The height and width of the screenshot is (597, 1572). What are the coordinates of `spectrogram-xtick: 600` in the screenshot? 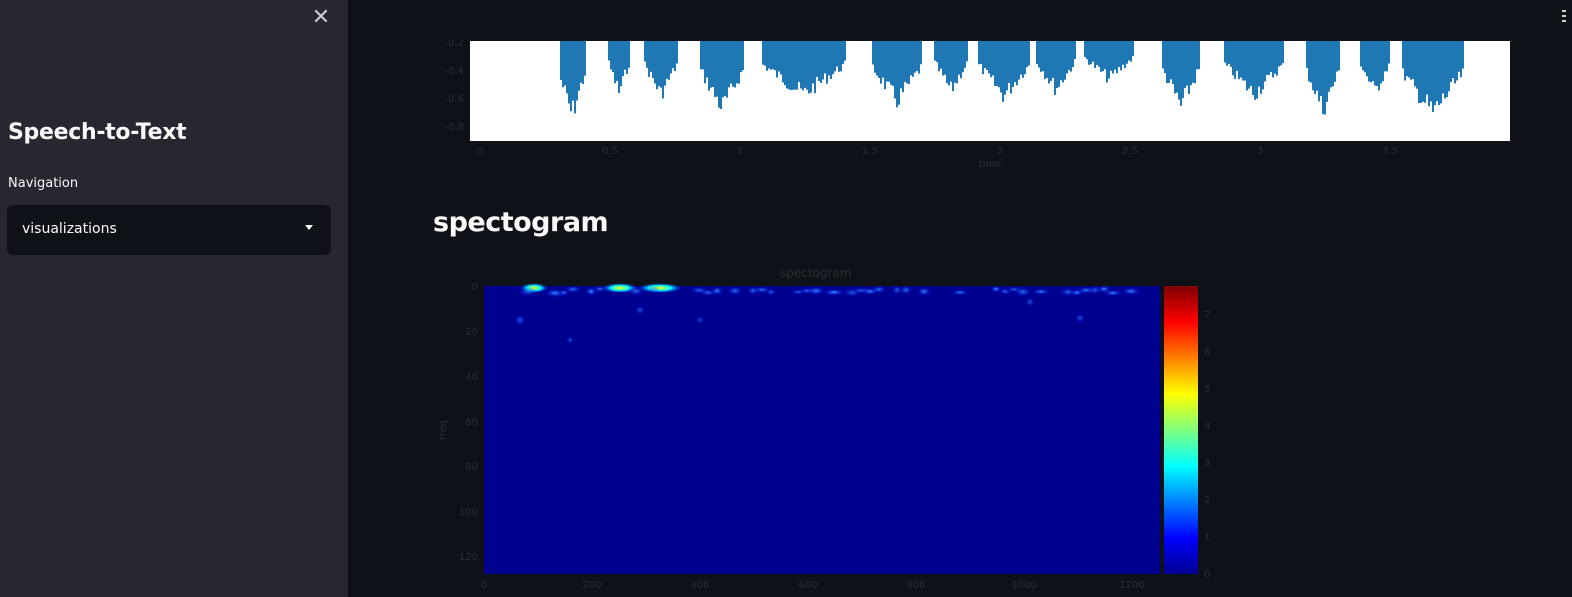 It's located at (807, 585).